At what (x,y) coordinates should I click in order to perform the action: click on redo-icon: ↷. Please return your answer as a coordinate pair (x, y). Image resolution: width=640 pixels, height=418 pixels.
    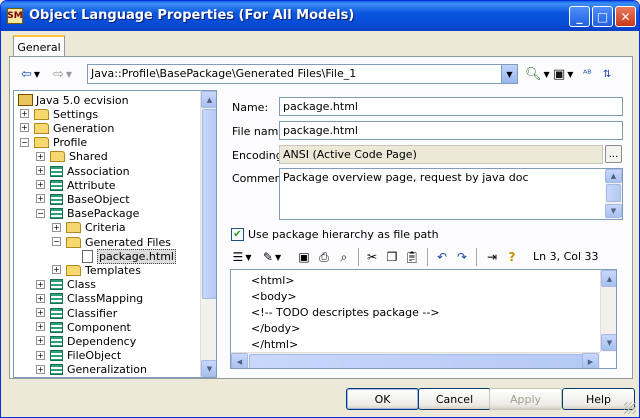
    Looking at the image, I should click on (462, 257).